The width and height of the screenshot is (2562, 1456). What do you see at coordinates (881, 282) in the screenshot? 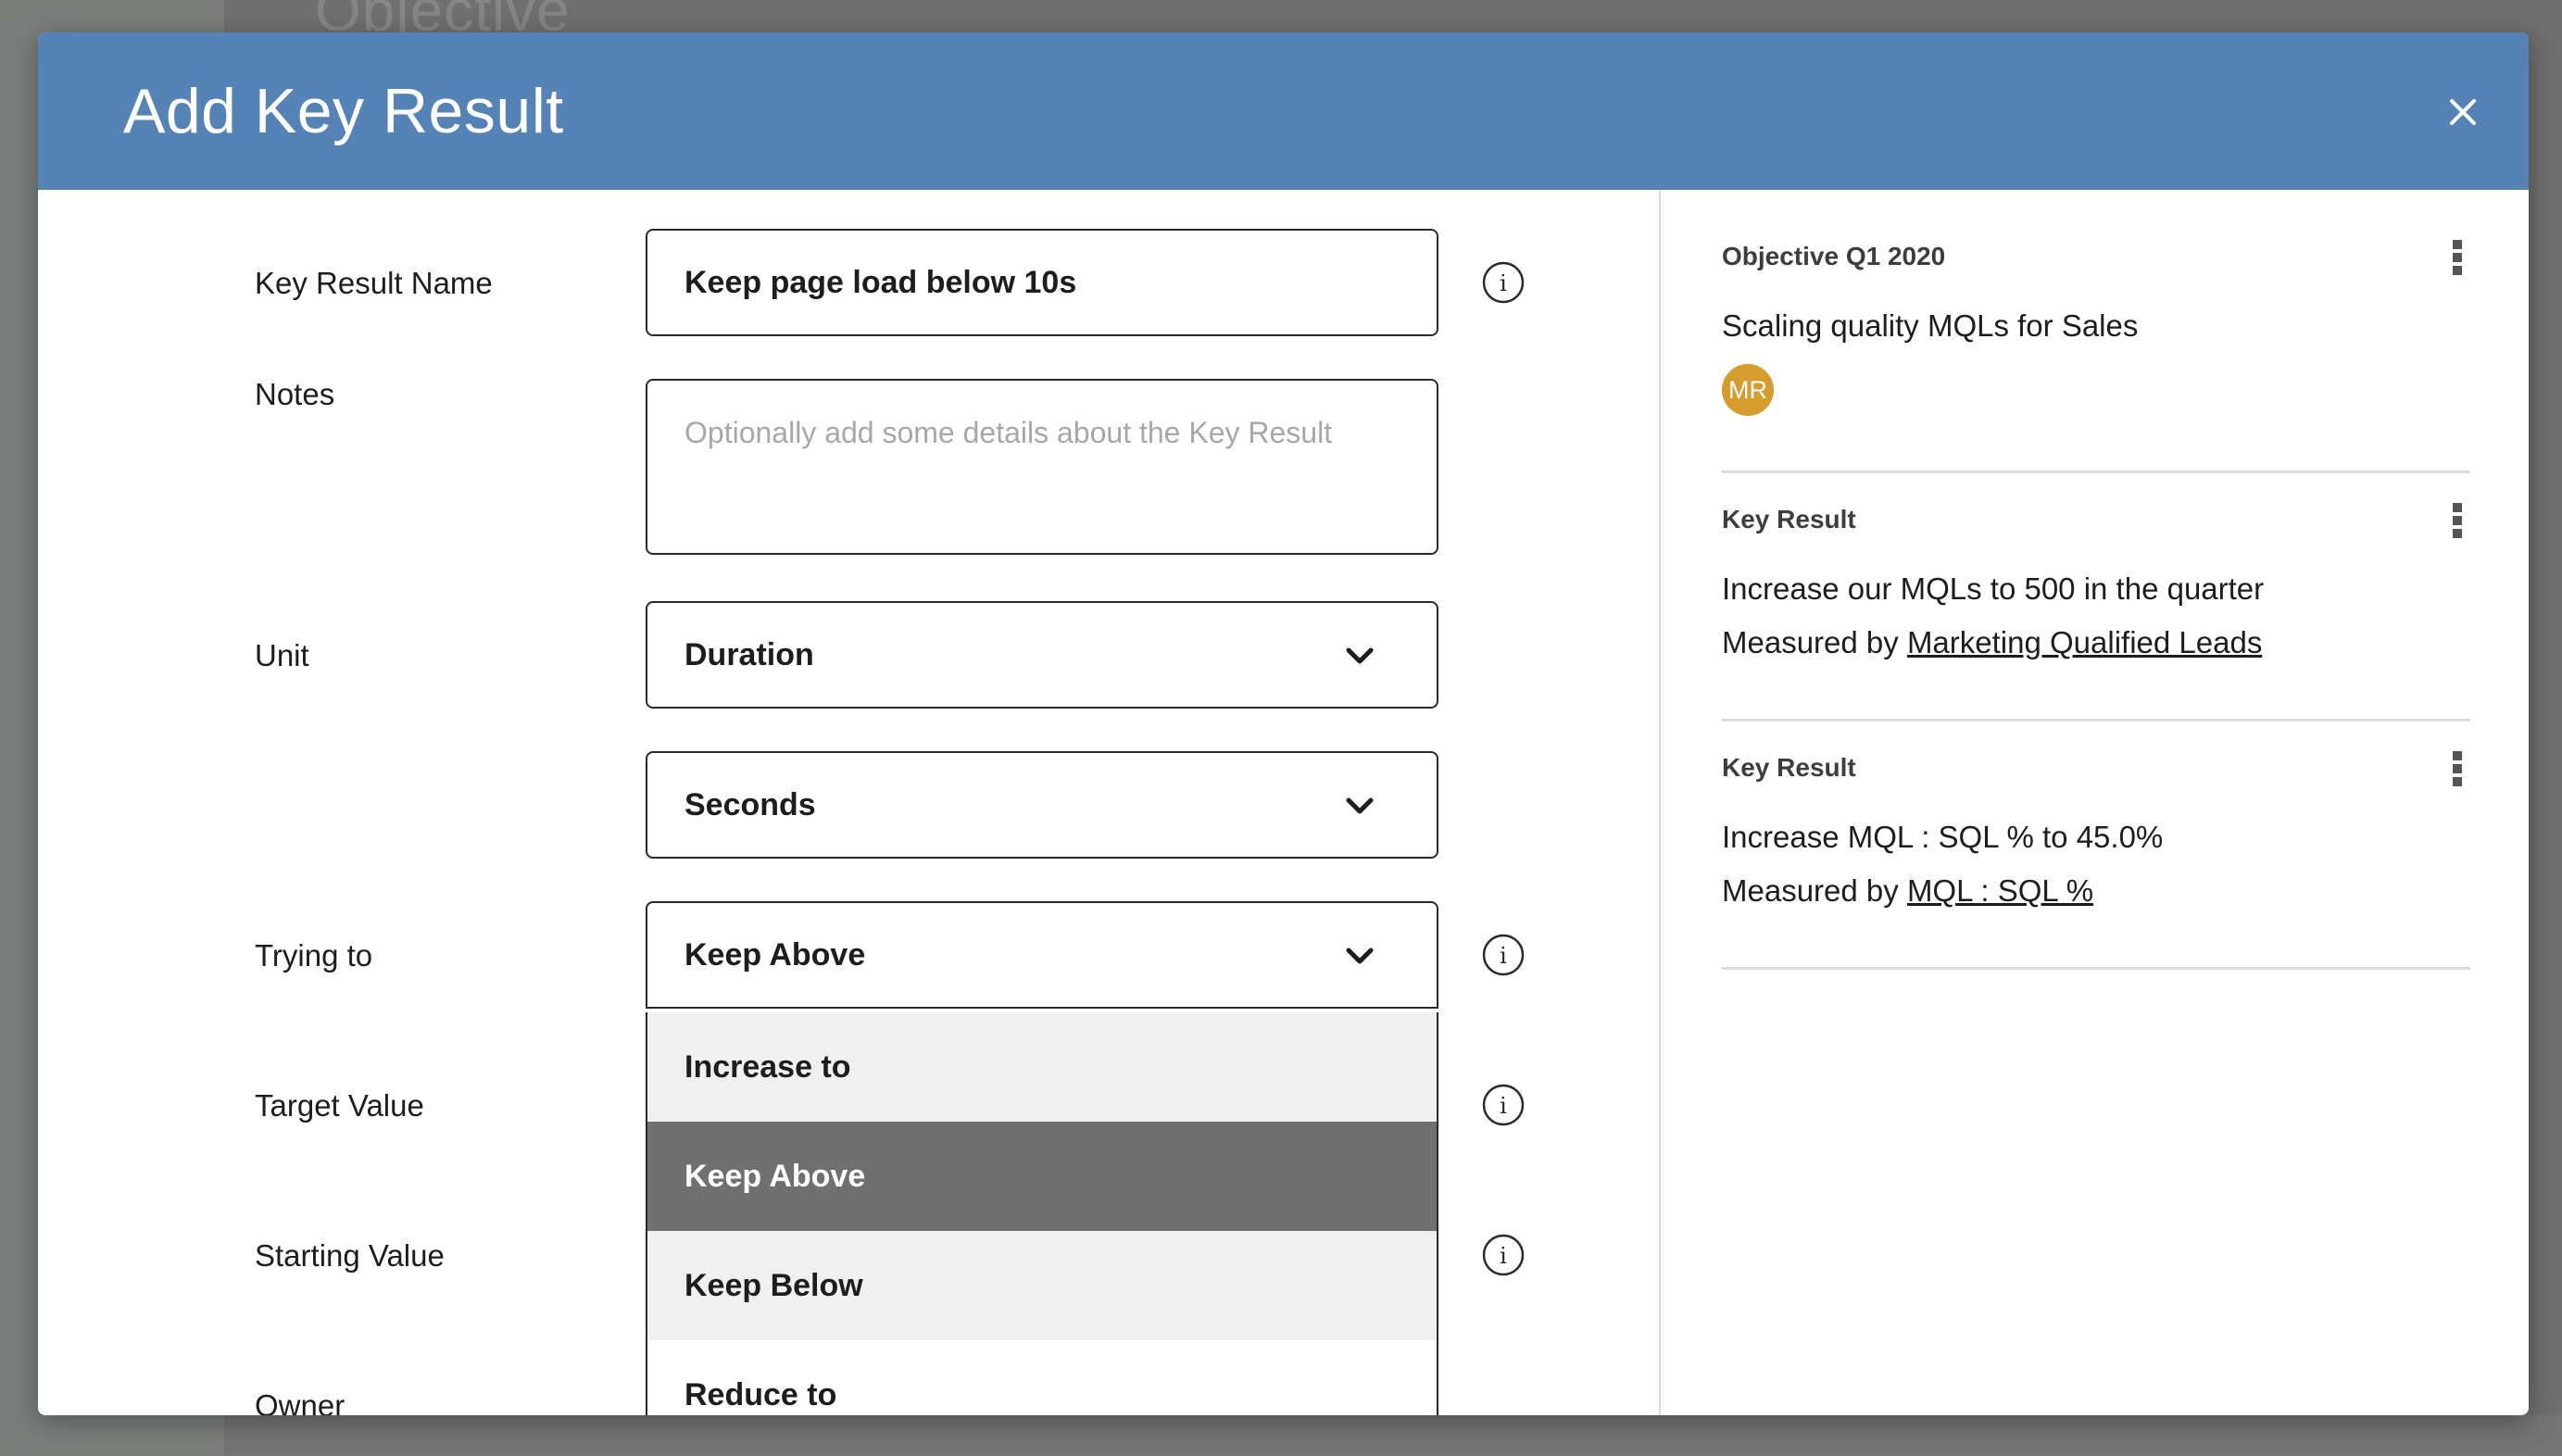
I see `key-result-name-value: Keep page load below 10s` at bounding box center [881, 282].